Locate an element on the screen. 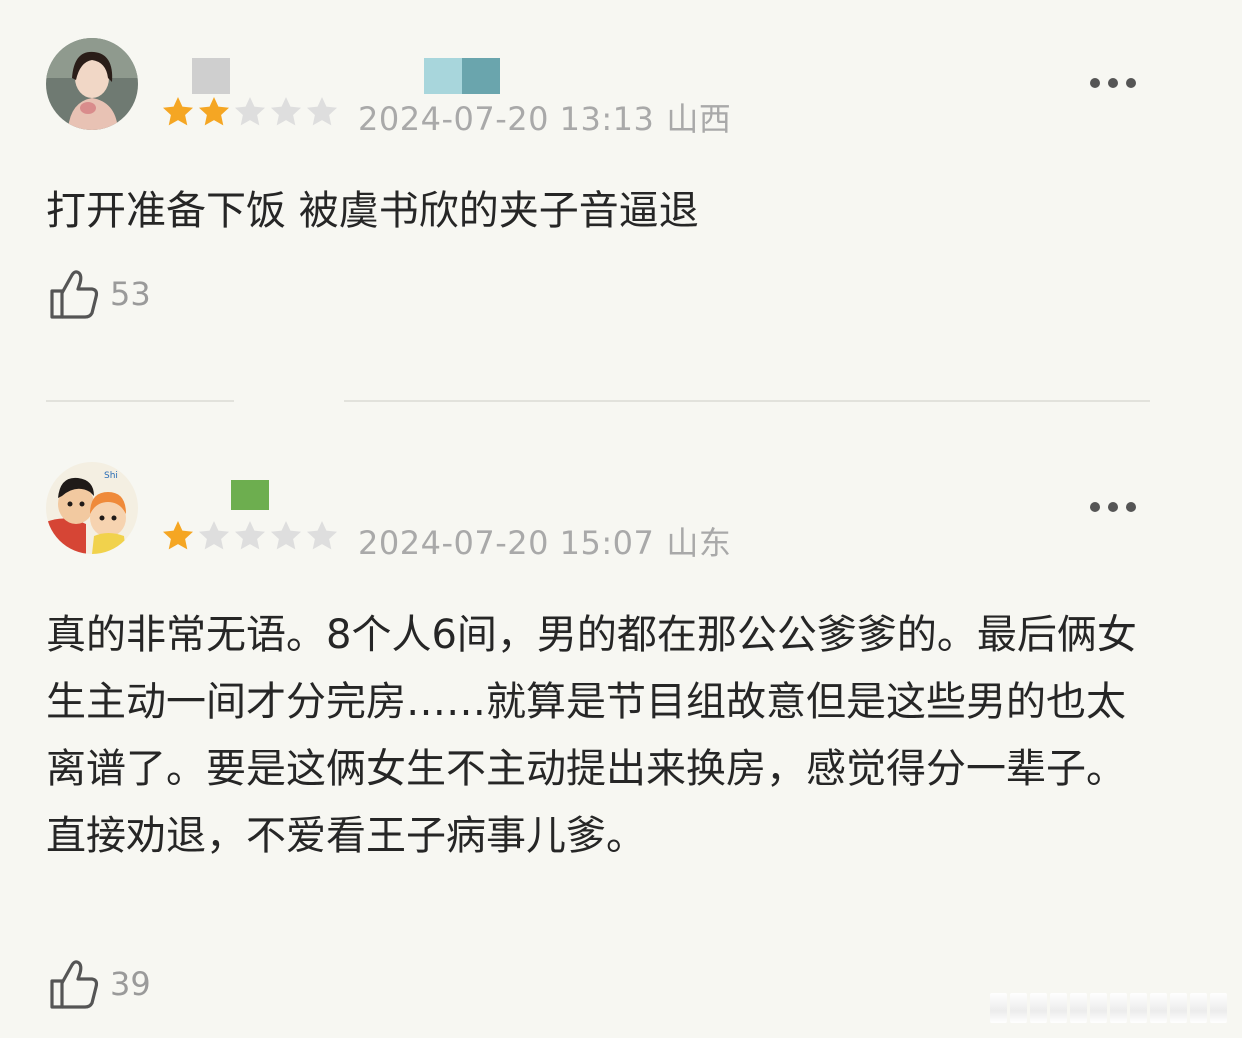  avatar: Shi is located at coordinates (92, 508).